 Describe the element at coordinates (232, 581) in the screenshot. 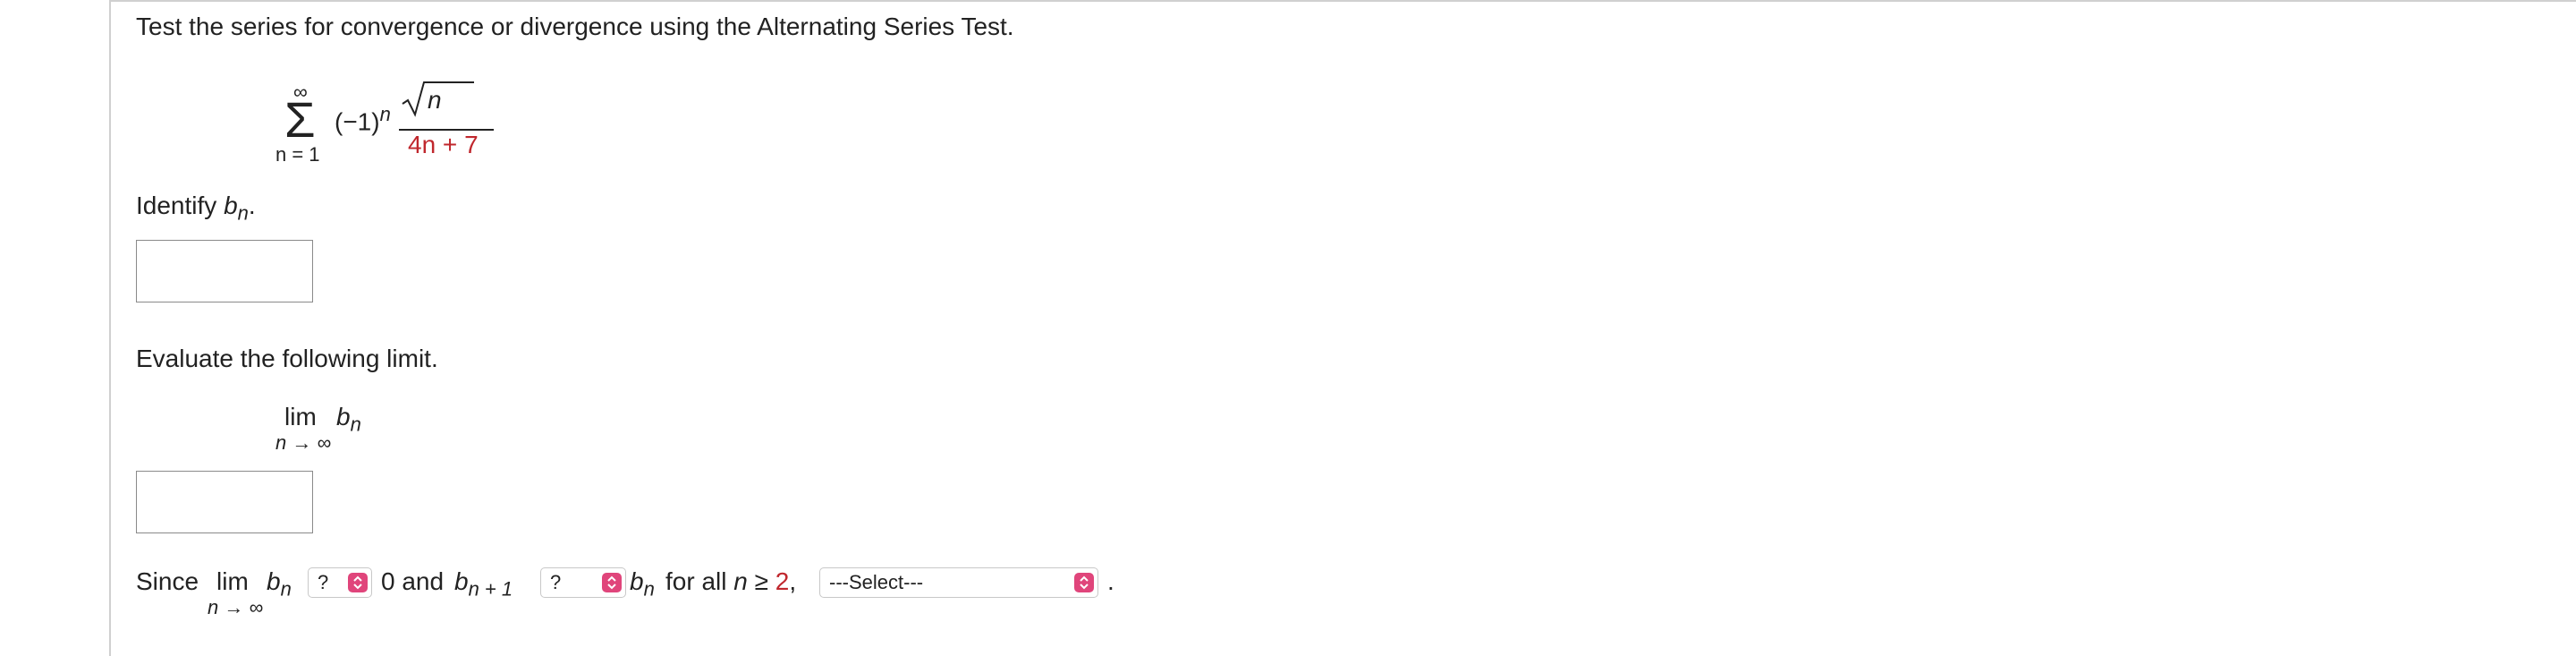

I see `since-limit-word: lim` at that location.